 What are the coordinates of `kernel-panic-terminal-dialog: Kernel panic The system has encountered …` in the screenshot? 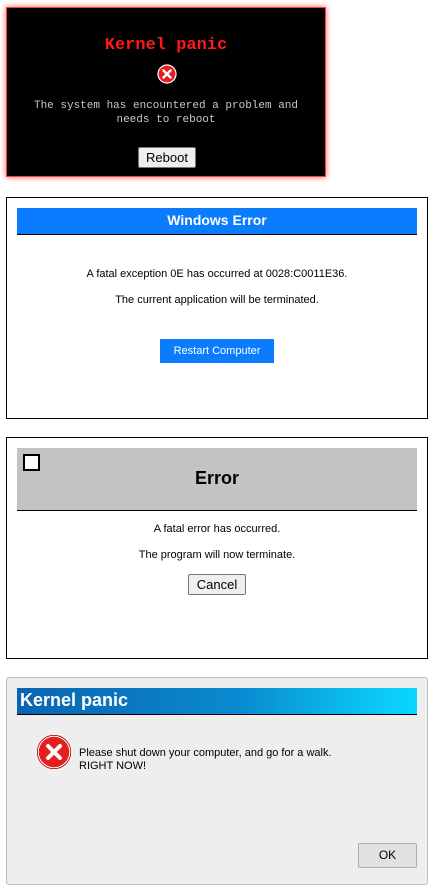 It's located at (166, 92).